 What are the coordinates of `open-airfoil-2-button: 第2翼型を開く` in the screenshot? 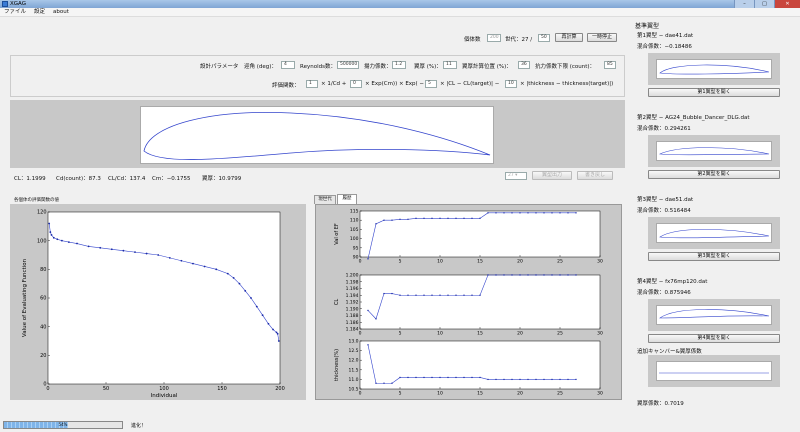 It's located at (714, 174).